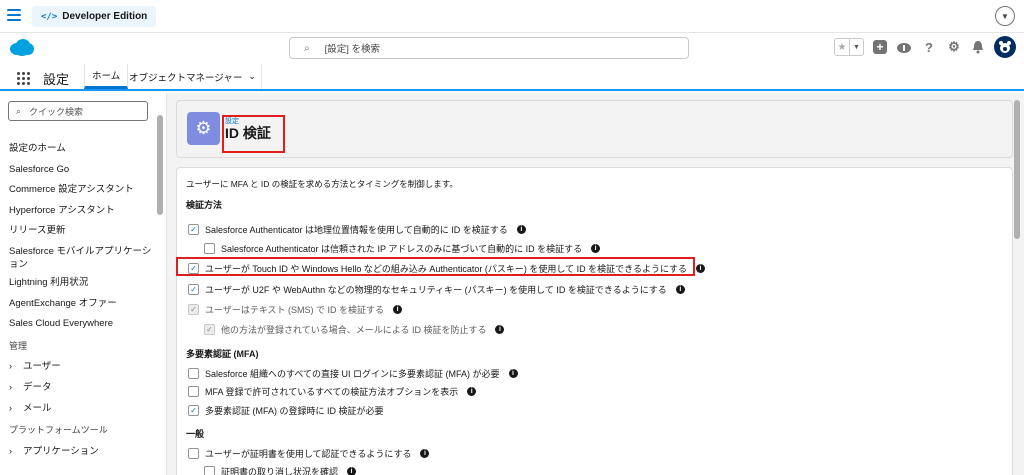 The width and height of the screenshot is (1024, 475). What do you see at coordinates (904, 47) in the screenshot?
I see `trailhead-icon` at bounding box center [904, 47].